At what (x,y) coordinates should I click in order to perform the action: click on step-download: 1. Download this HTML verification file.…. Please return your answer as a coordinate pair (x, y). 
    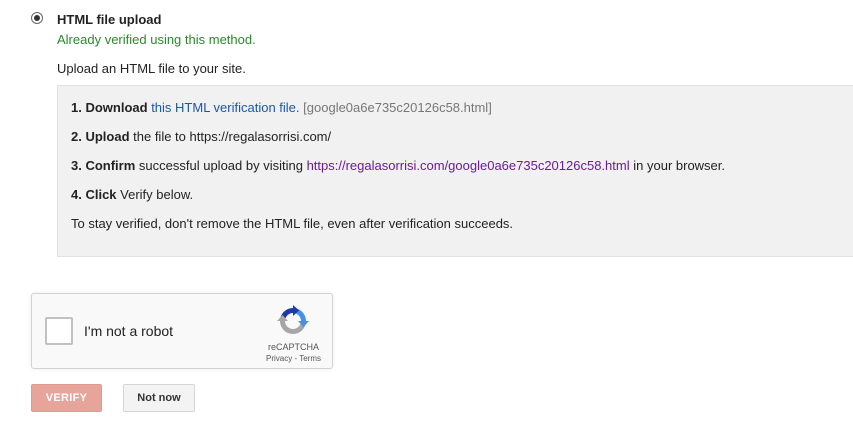
    Looking at the image, I should click on (281, 107).